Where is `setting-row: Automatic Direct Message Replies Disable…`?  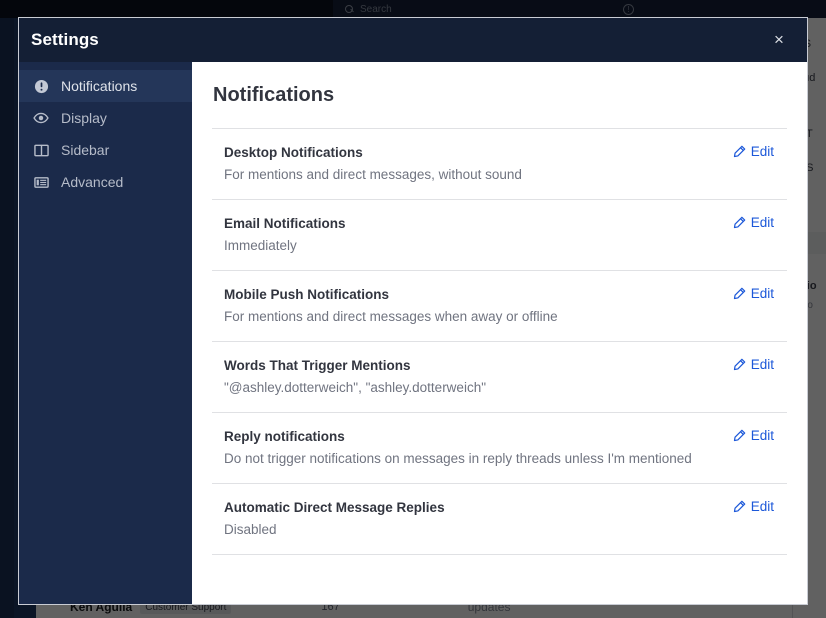
setting-row: Automatic Direct Message Replies Disable… is located at coordinates (499, 519).